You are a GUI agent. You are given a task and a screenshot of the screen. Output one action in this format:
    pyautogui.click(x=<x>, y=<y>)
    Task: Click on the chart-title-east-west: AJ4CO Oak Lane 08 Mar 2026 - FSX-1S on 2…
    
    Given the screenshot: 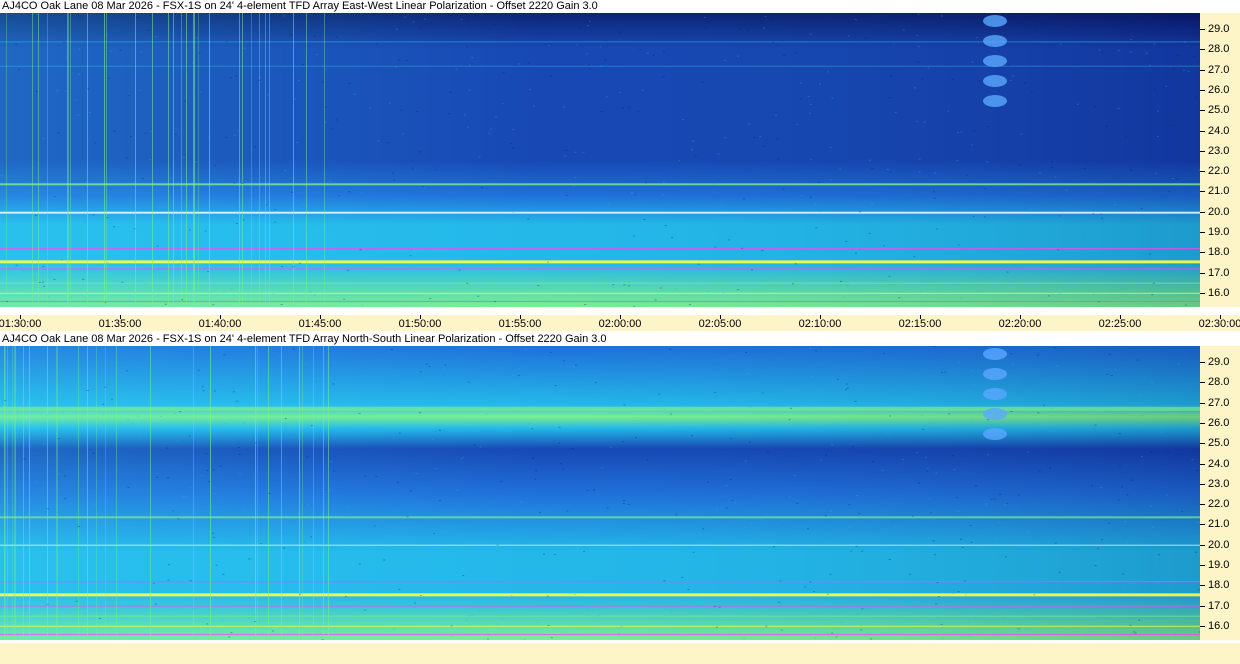 What is the action you would take?
    pyautogui.click(x=300, y=6)
    